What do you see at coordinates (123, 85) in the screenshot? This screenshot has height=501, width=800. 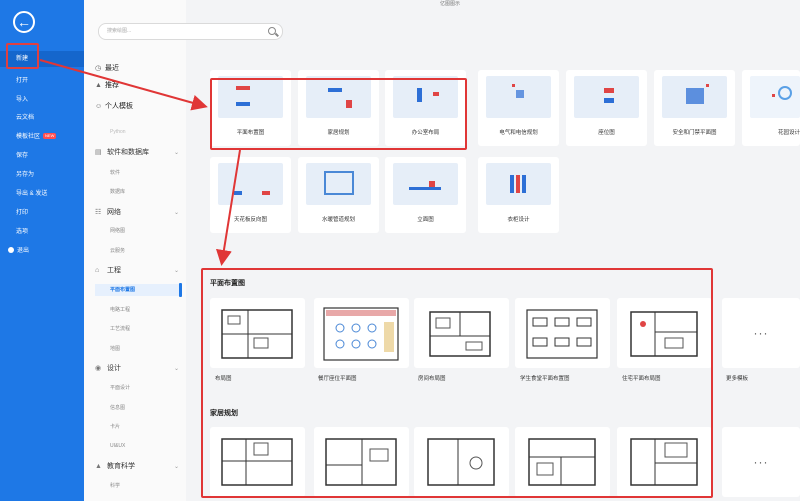 I see `arrow-new-to-templates` at bounding box center [123, 85].